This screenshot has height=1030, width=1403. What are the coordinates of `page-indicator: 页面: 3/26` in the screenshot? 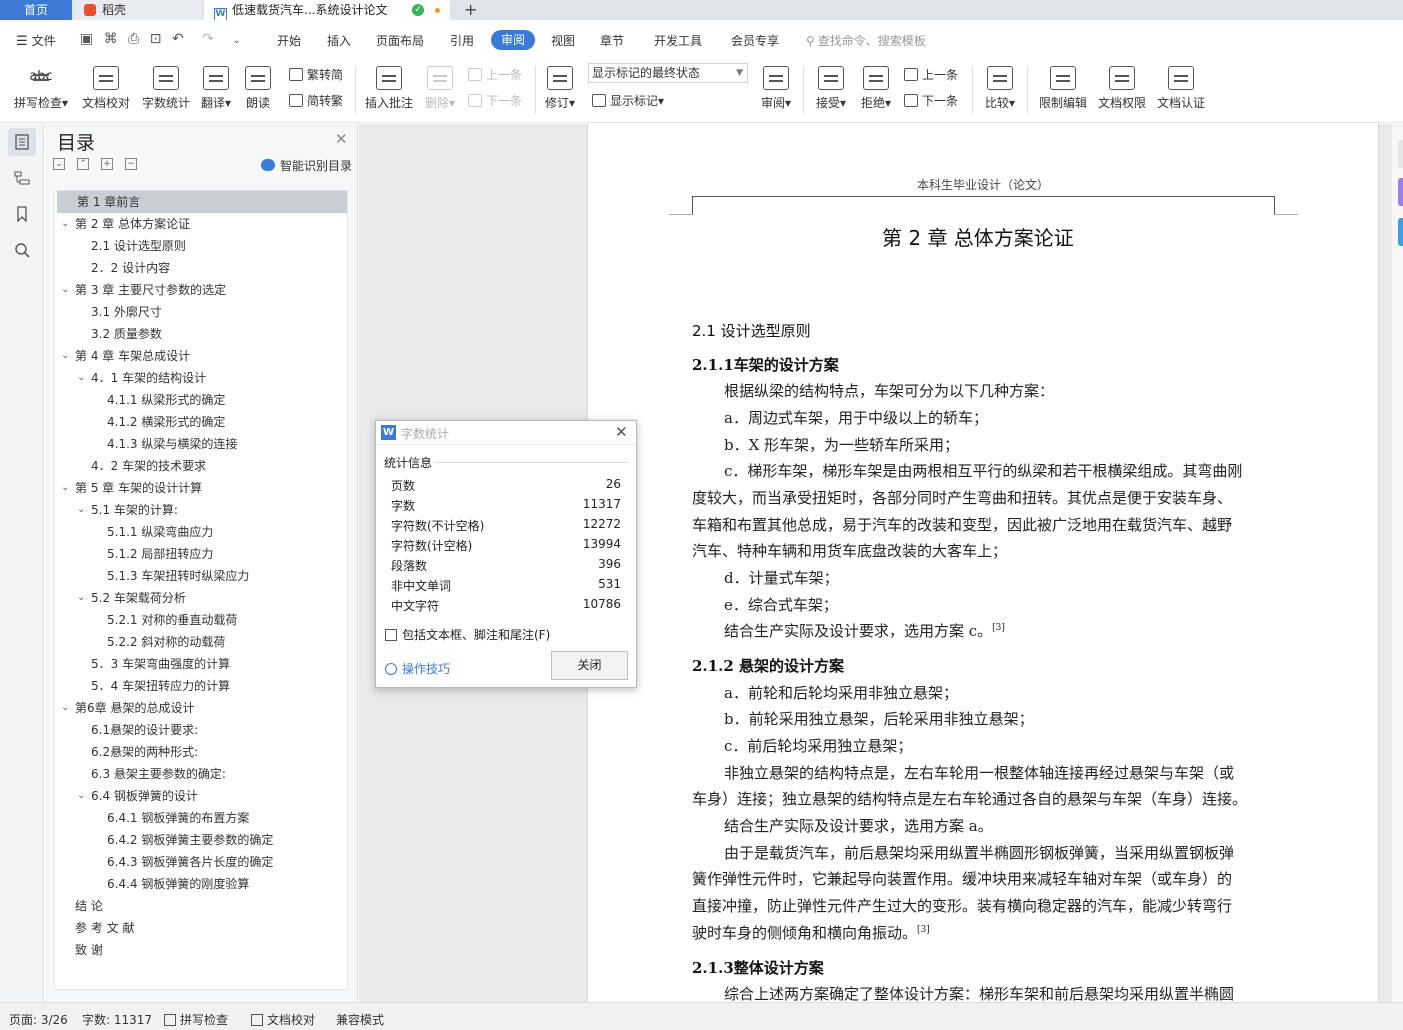 It's located at (38, 1019).